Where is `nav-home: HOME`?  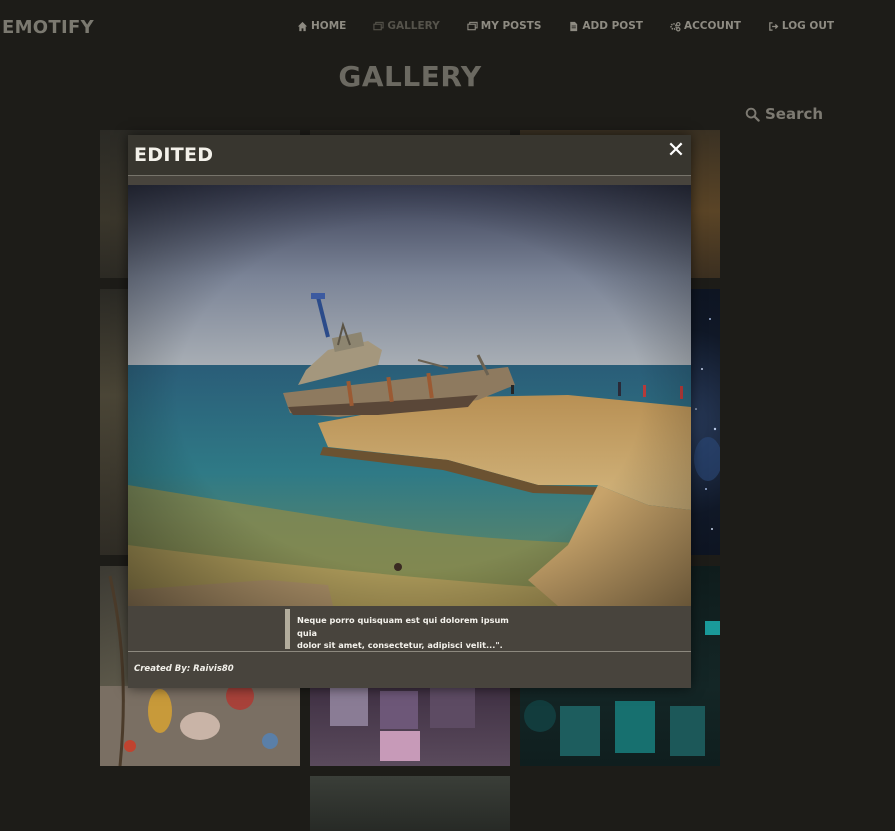 nav-home: HOME is located at coordinates (321, 26).